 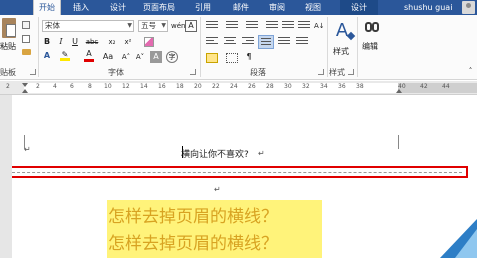 I want to click on ruler-number: 20, so click(x=198, y=86).